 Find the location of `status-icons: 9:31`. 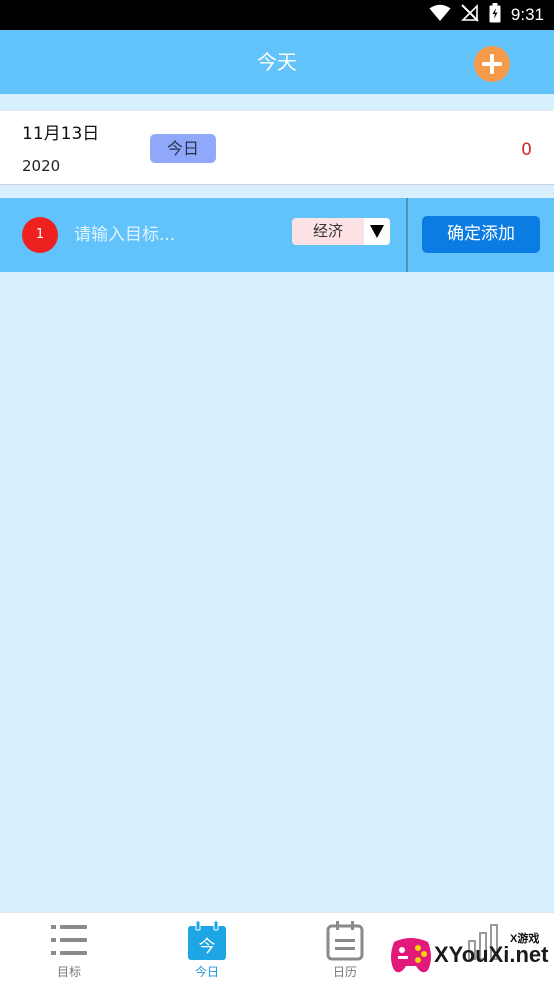

status-icons: 9:31 is located at coordinates (486, 15).